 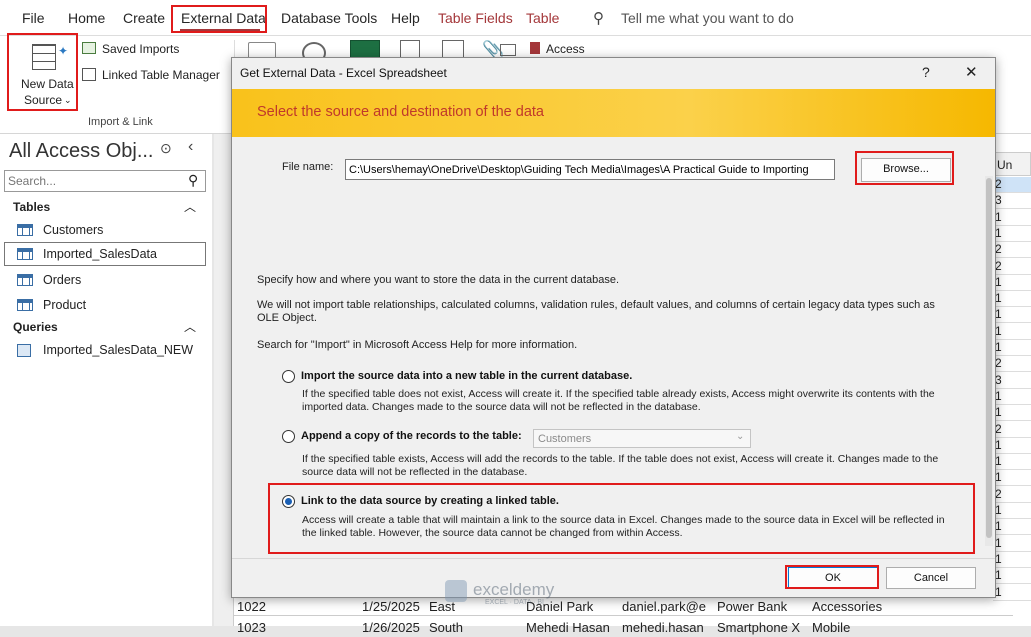 What do you see at coordinates (514, 602) in the screenshot?
I see `watermark-tag: EXCEL · DATA · BI` at bounding box center [514, 602].